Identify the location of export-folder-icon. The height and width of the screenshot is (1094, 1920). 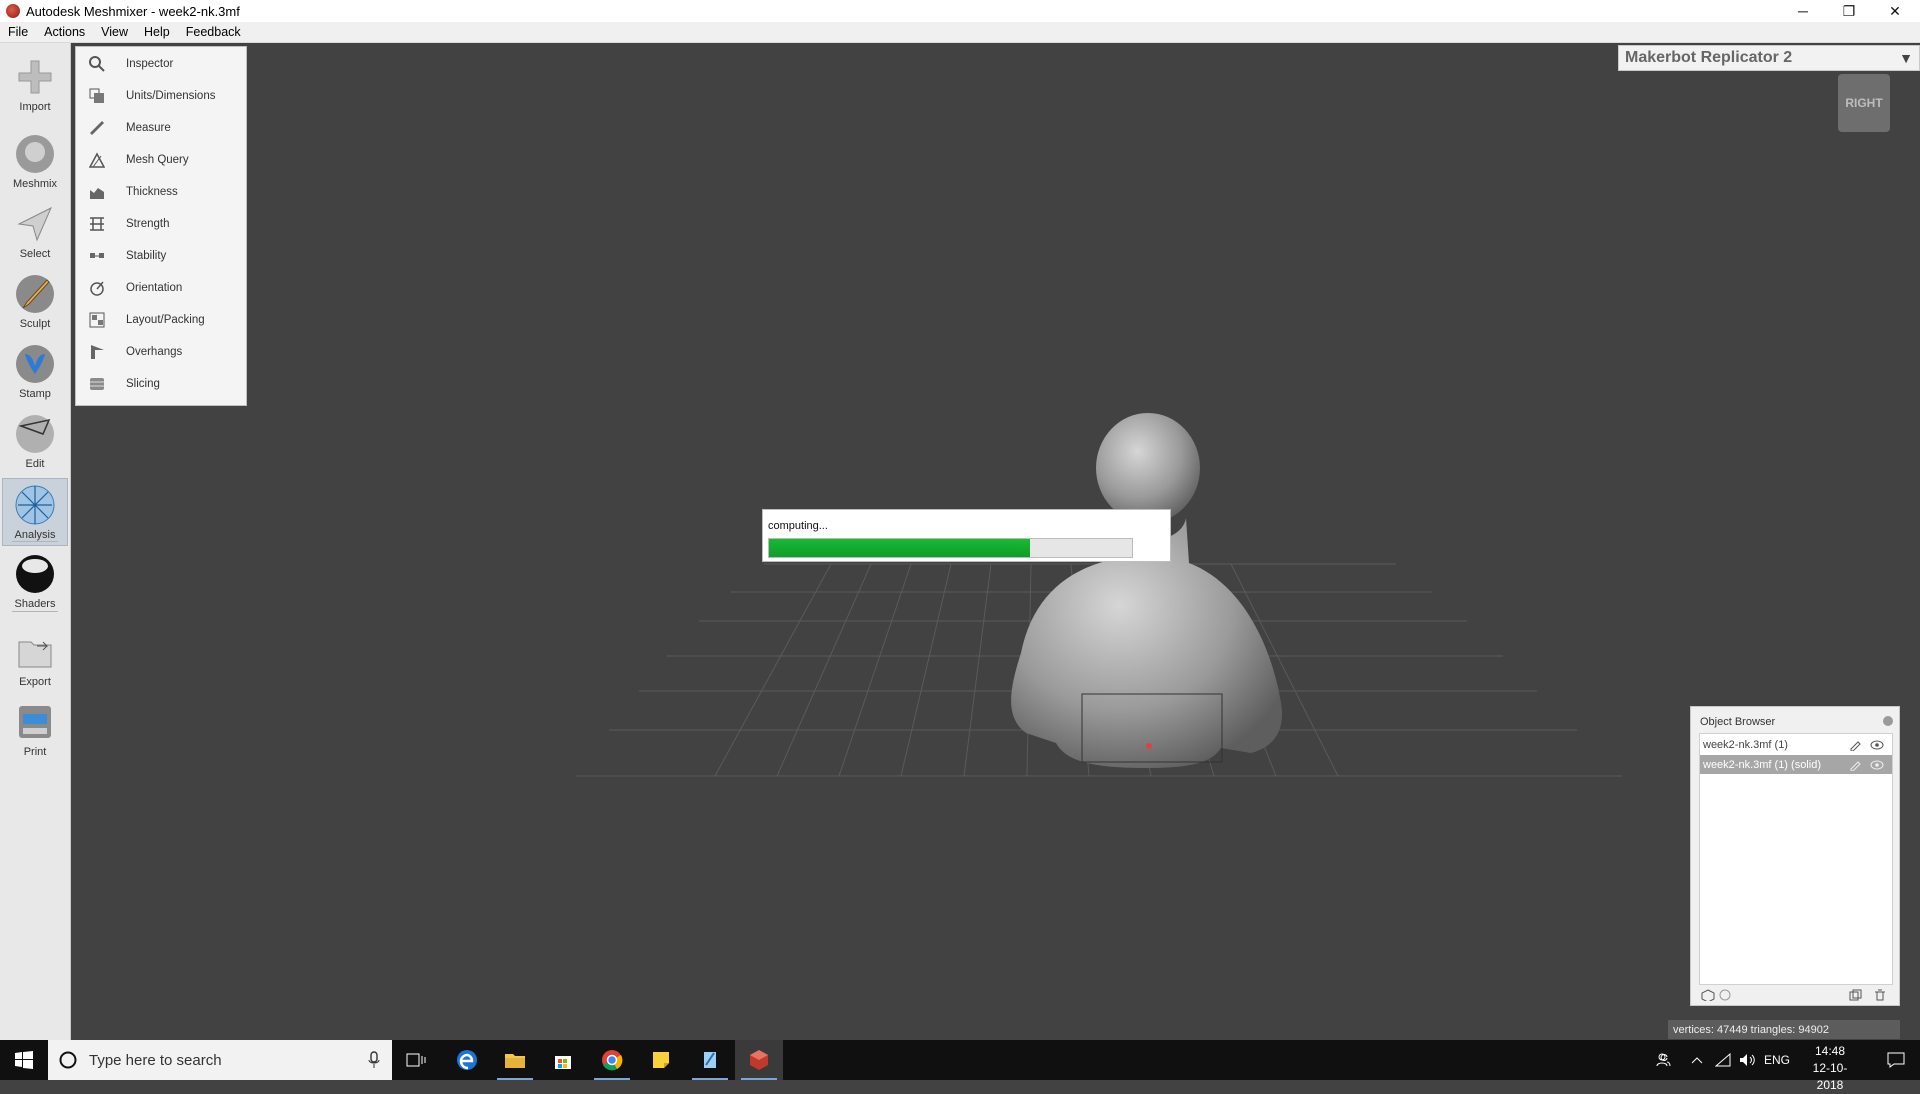
(35, 654).